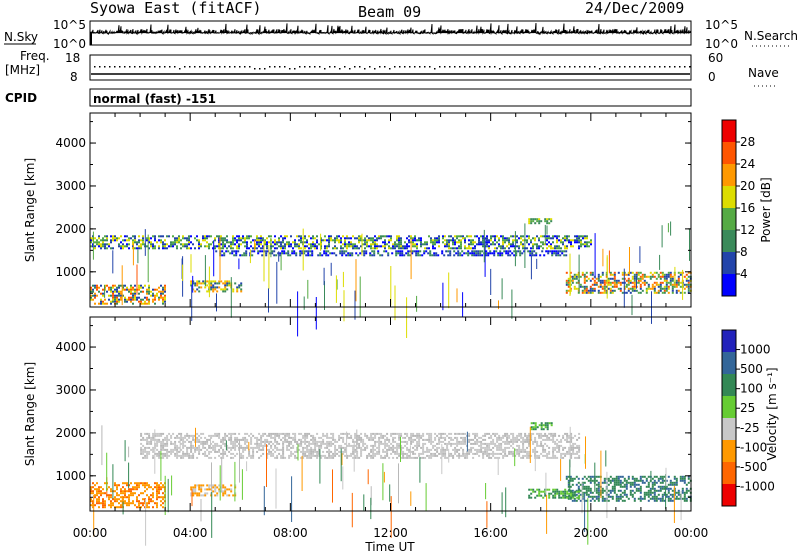  What do you see at coordinates (70, 347) in the screenshot?
I see `y-tick-label: 4000` at bounding box center [70, 347].